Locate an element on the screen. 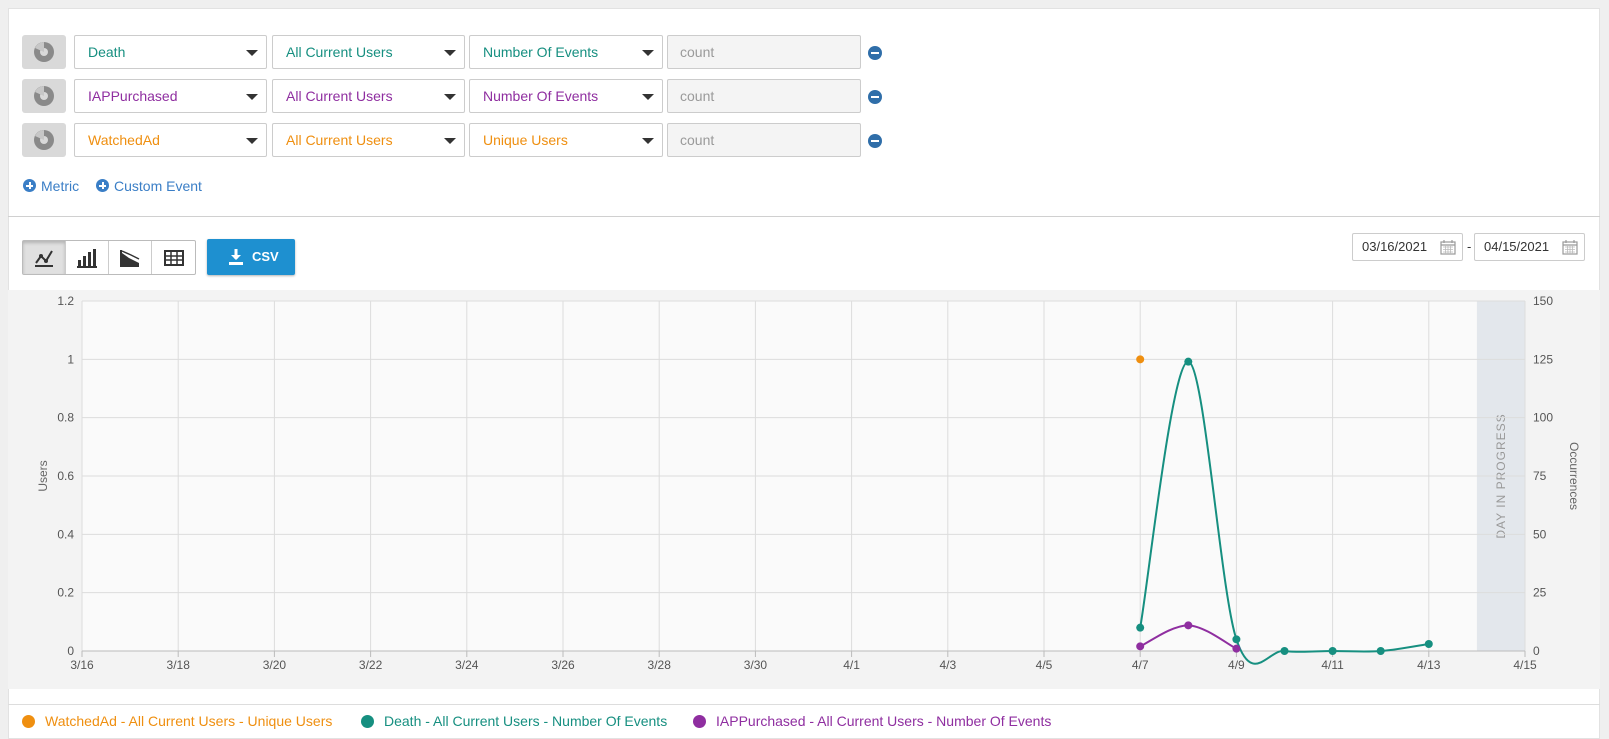 The height and width of the screenshot is (739, 1609). x-tick-label: 3/26 is located at coordinates (563, 665).